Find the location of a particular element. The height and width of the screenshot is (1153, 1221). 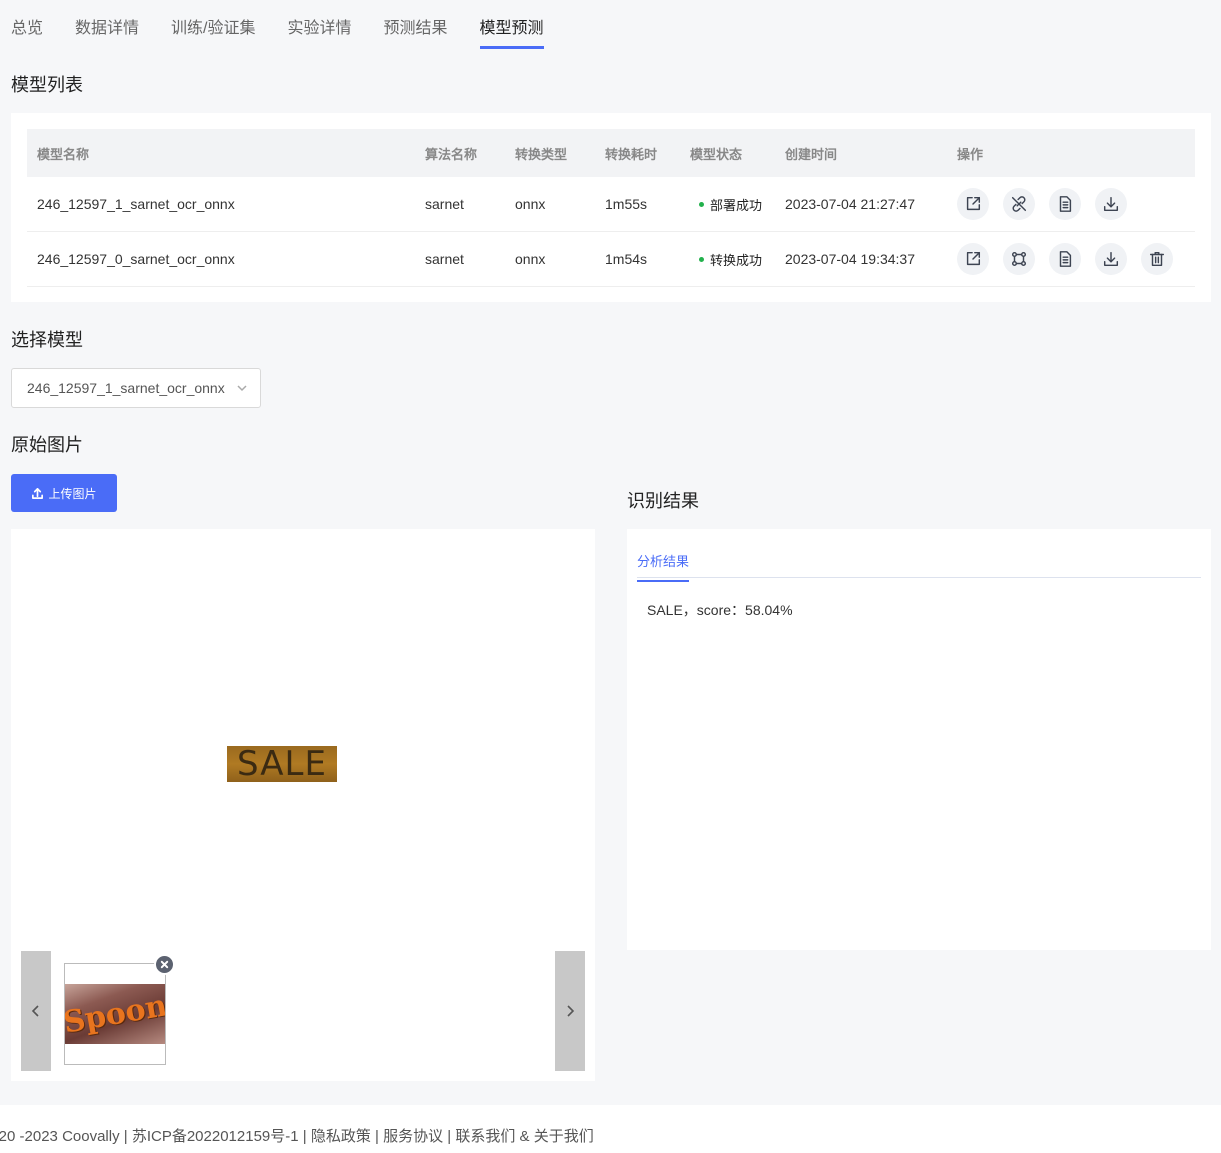

model-status: 部署成功 is located at coordinates (737, 204).